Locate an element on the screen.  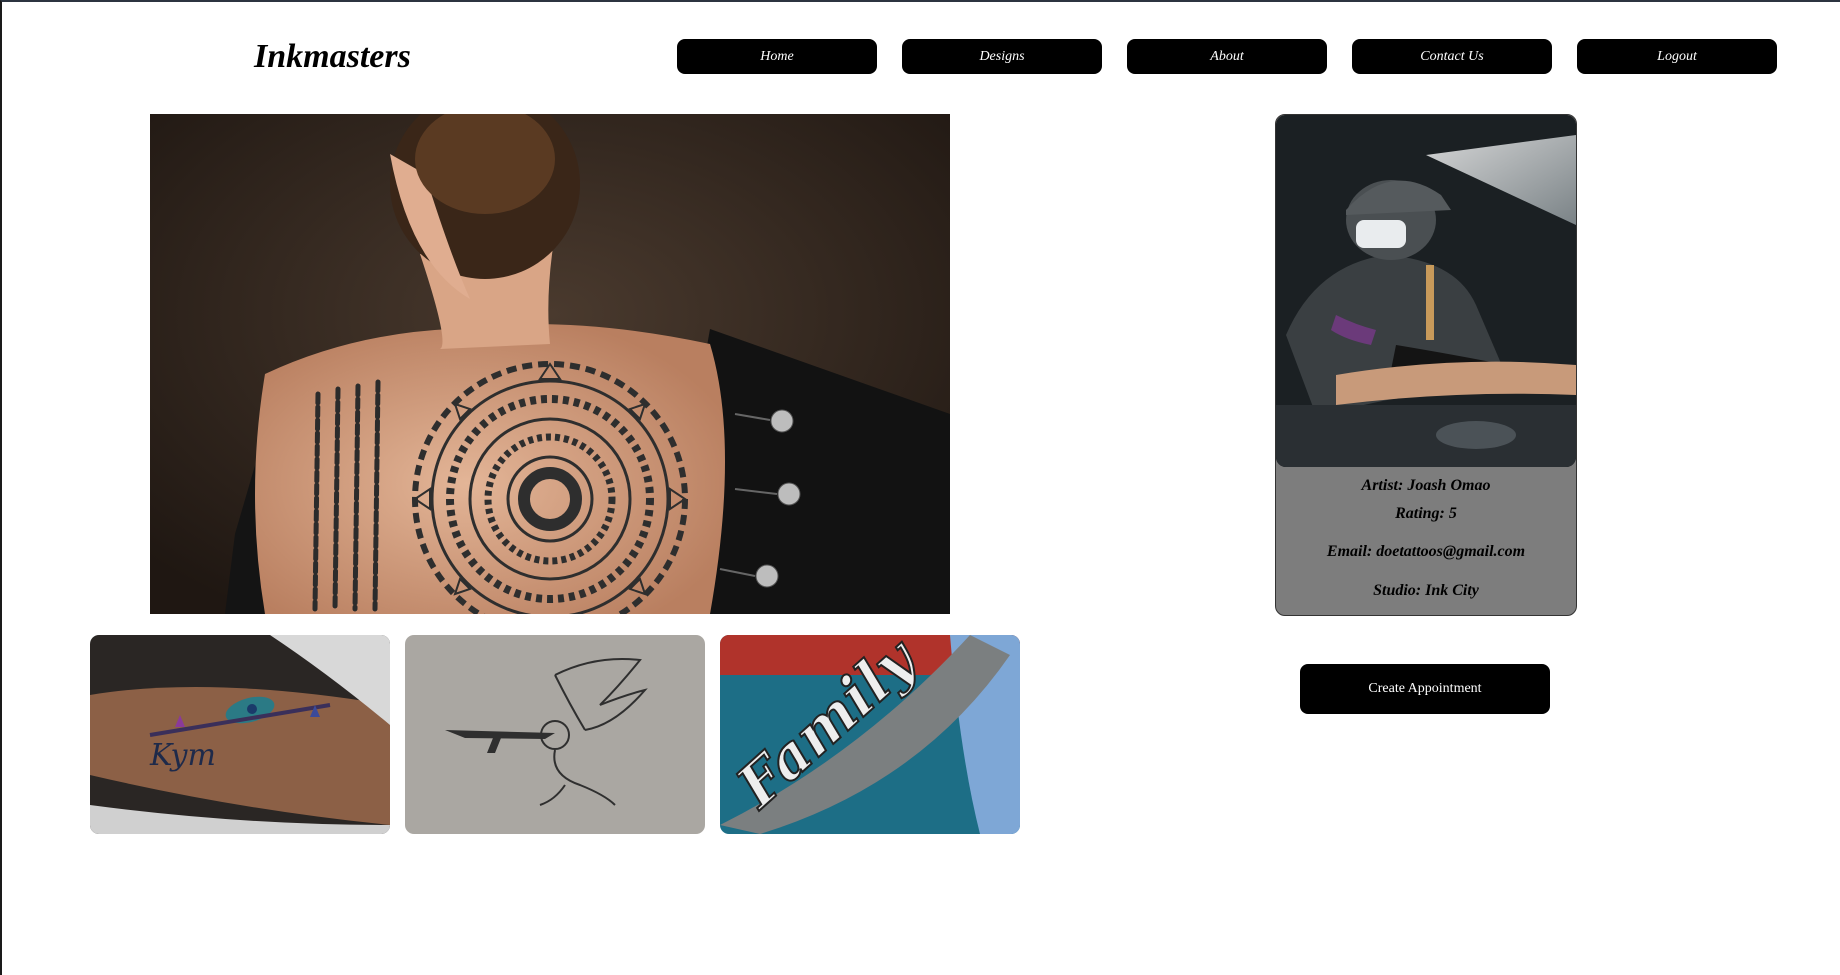
main-nav: Home Designs About Contact Us Logout is located at coordinates (1227, 56).